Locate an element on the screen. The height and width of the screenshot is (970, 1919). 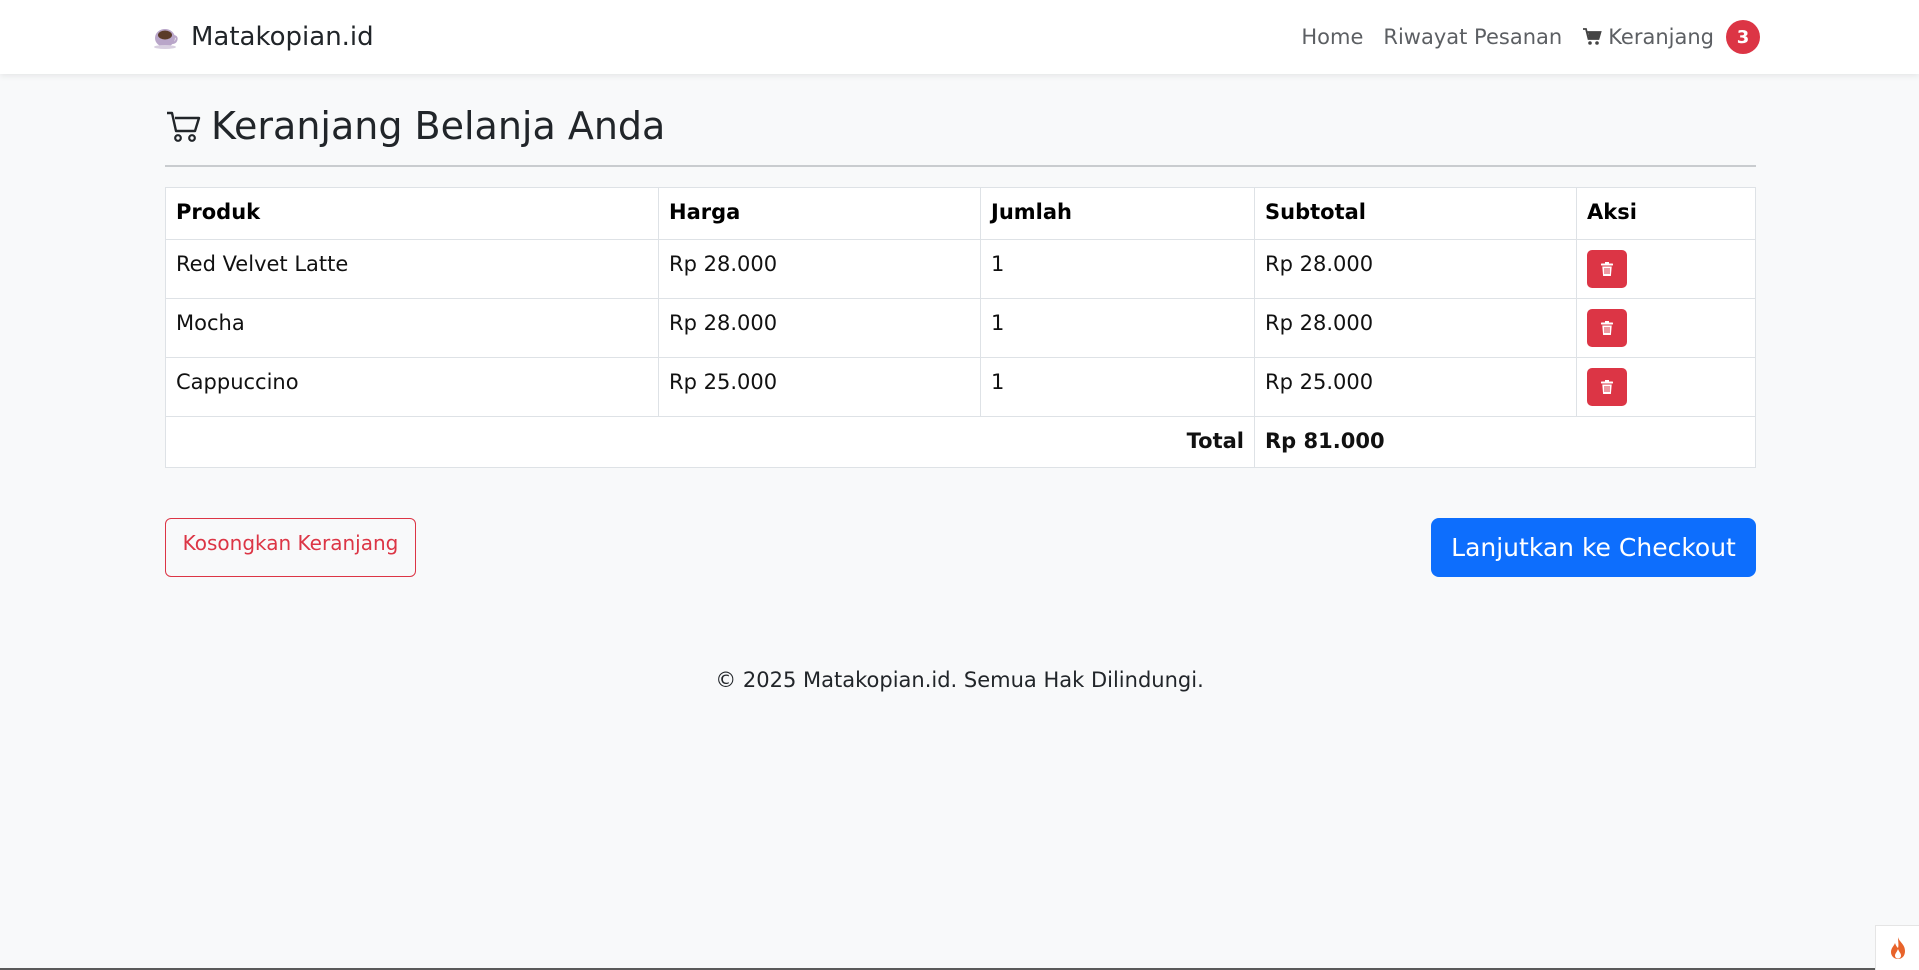
header-product: Produk is located at coordinates (412, 213).